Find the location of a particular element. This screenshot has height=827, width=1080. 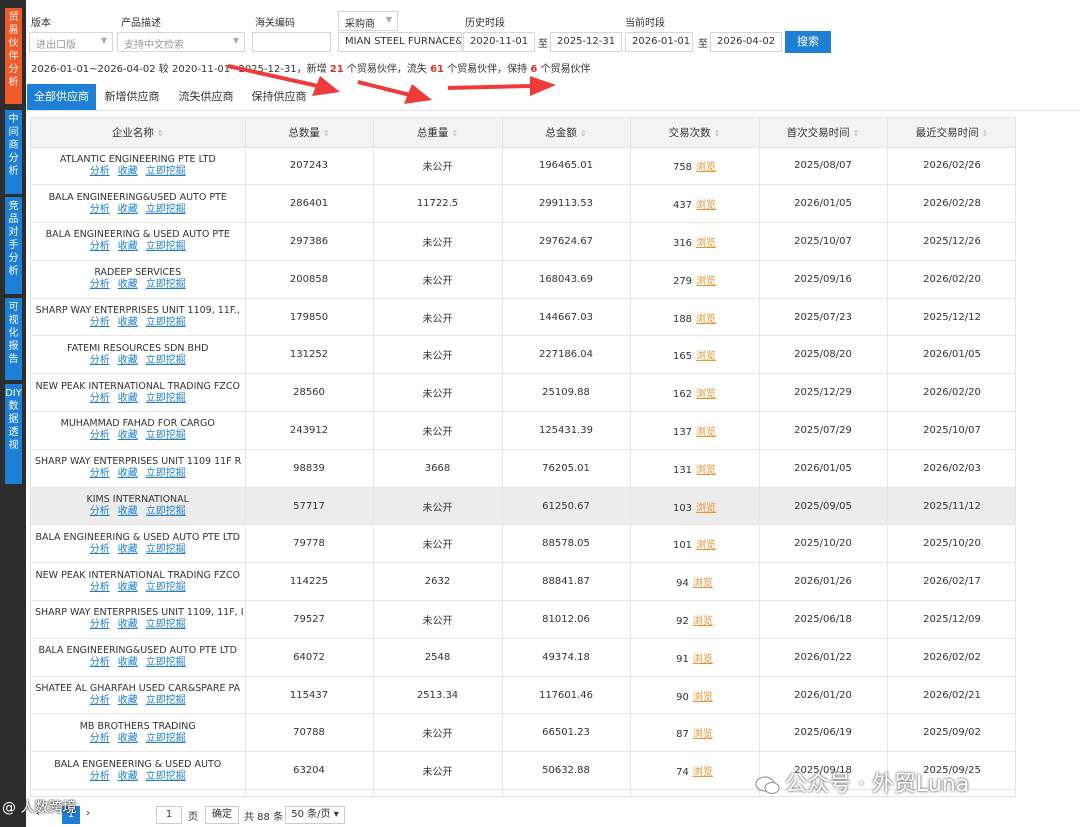

company-name: MB BROTHERS TRADING is located at coordinates (138, 727).